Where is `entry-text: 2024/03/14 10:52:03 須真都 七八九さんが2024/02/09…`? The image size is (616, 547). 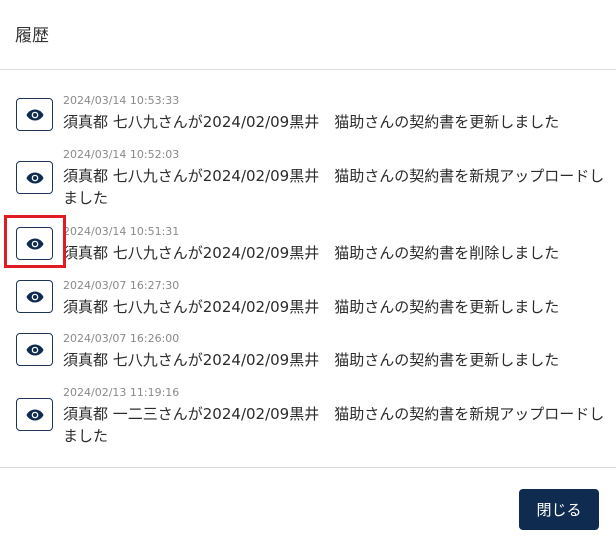
entry-text: 2024/03/14 10:52:03 須真都 七八九さんが2024/02/09… is located at coordinates (334, 178).